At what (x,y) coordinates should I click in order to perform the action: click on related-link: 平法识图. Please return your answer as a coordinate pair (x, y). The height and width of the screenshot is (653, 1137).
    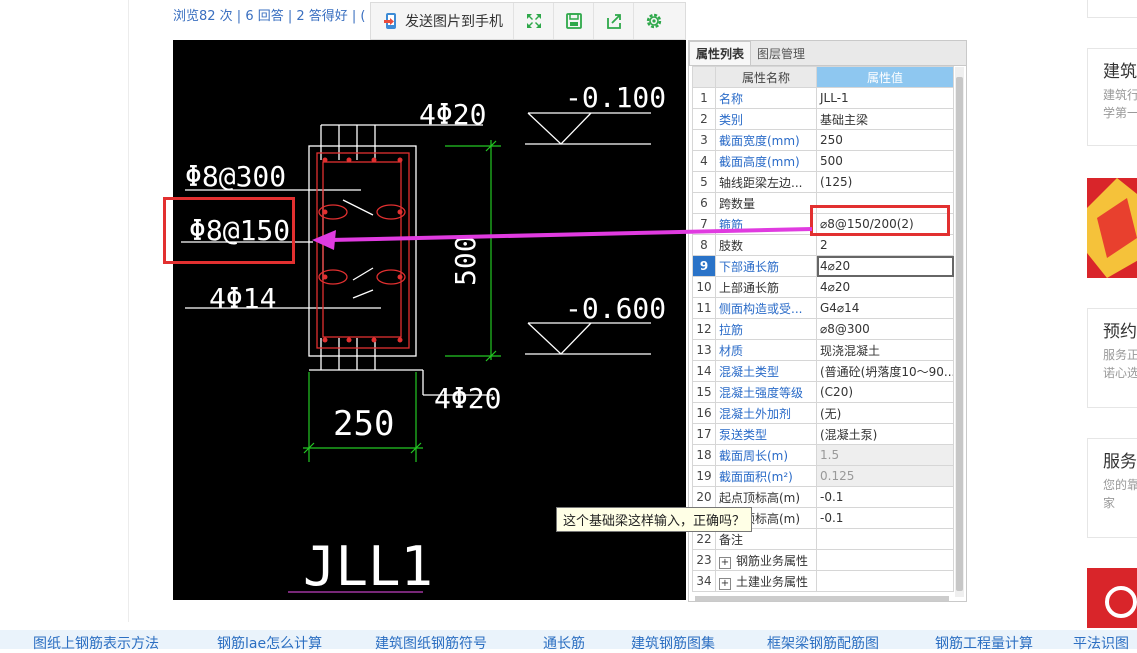
    Looking at the image, I should click on (1101, 641).